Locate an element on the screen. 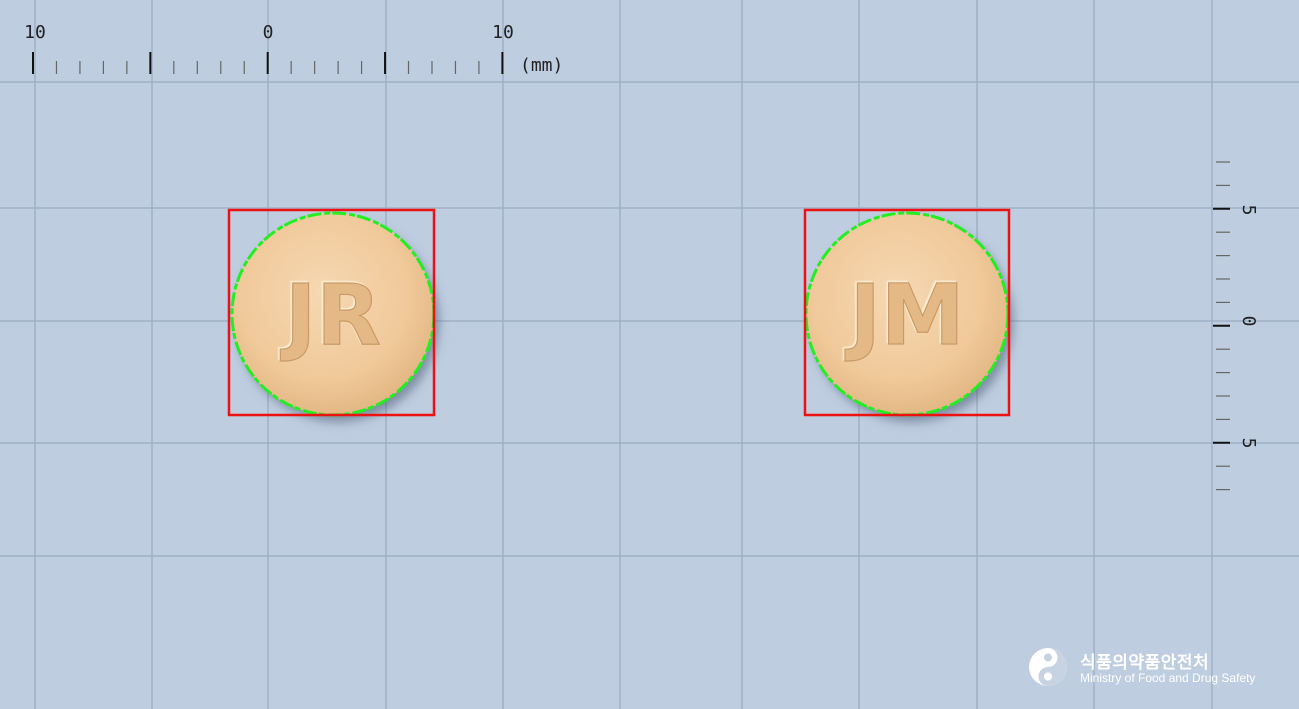 This screenshot has width=1299, height=709. top-ruler-label-right: 10 is located at coordinates (503, 32).